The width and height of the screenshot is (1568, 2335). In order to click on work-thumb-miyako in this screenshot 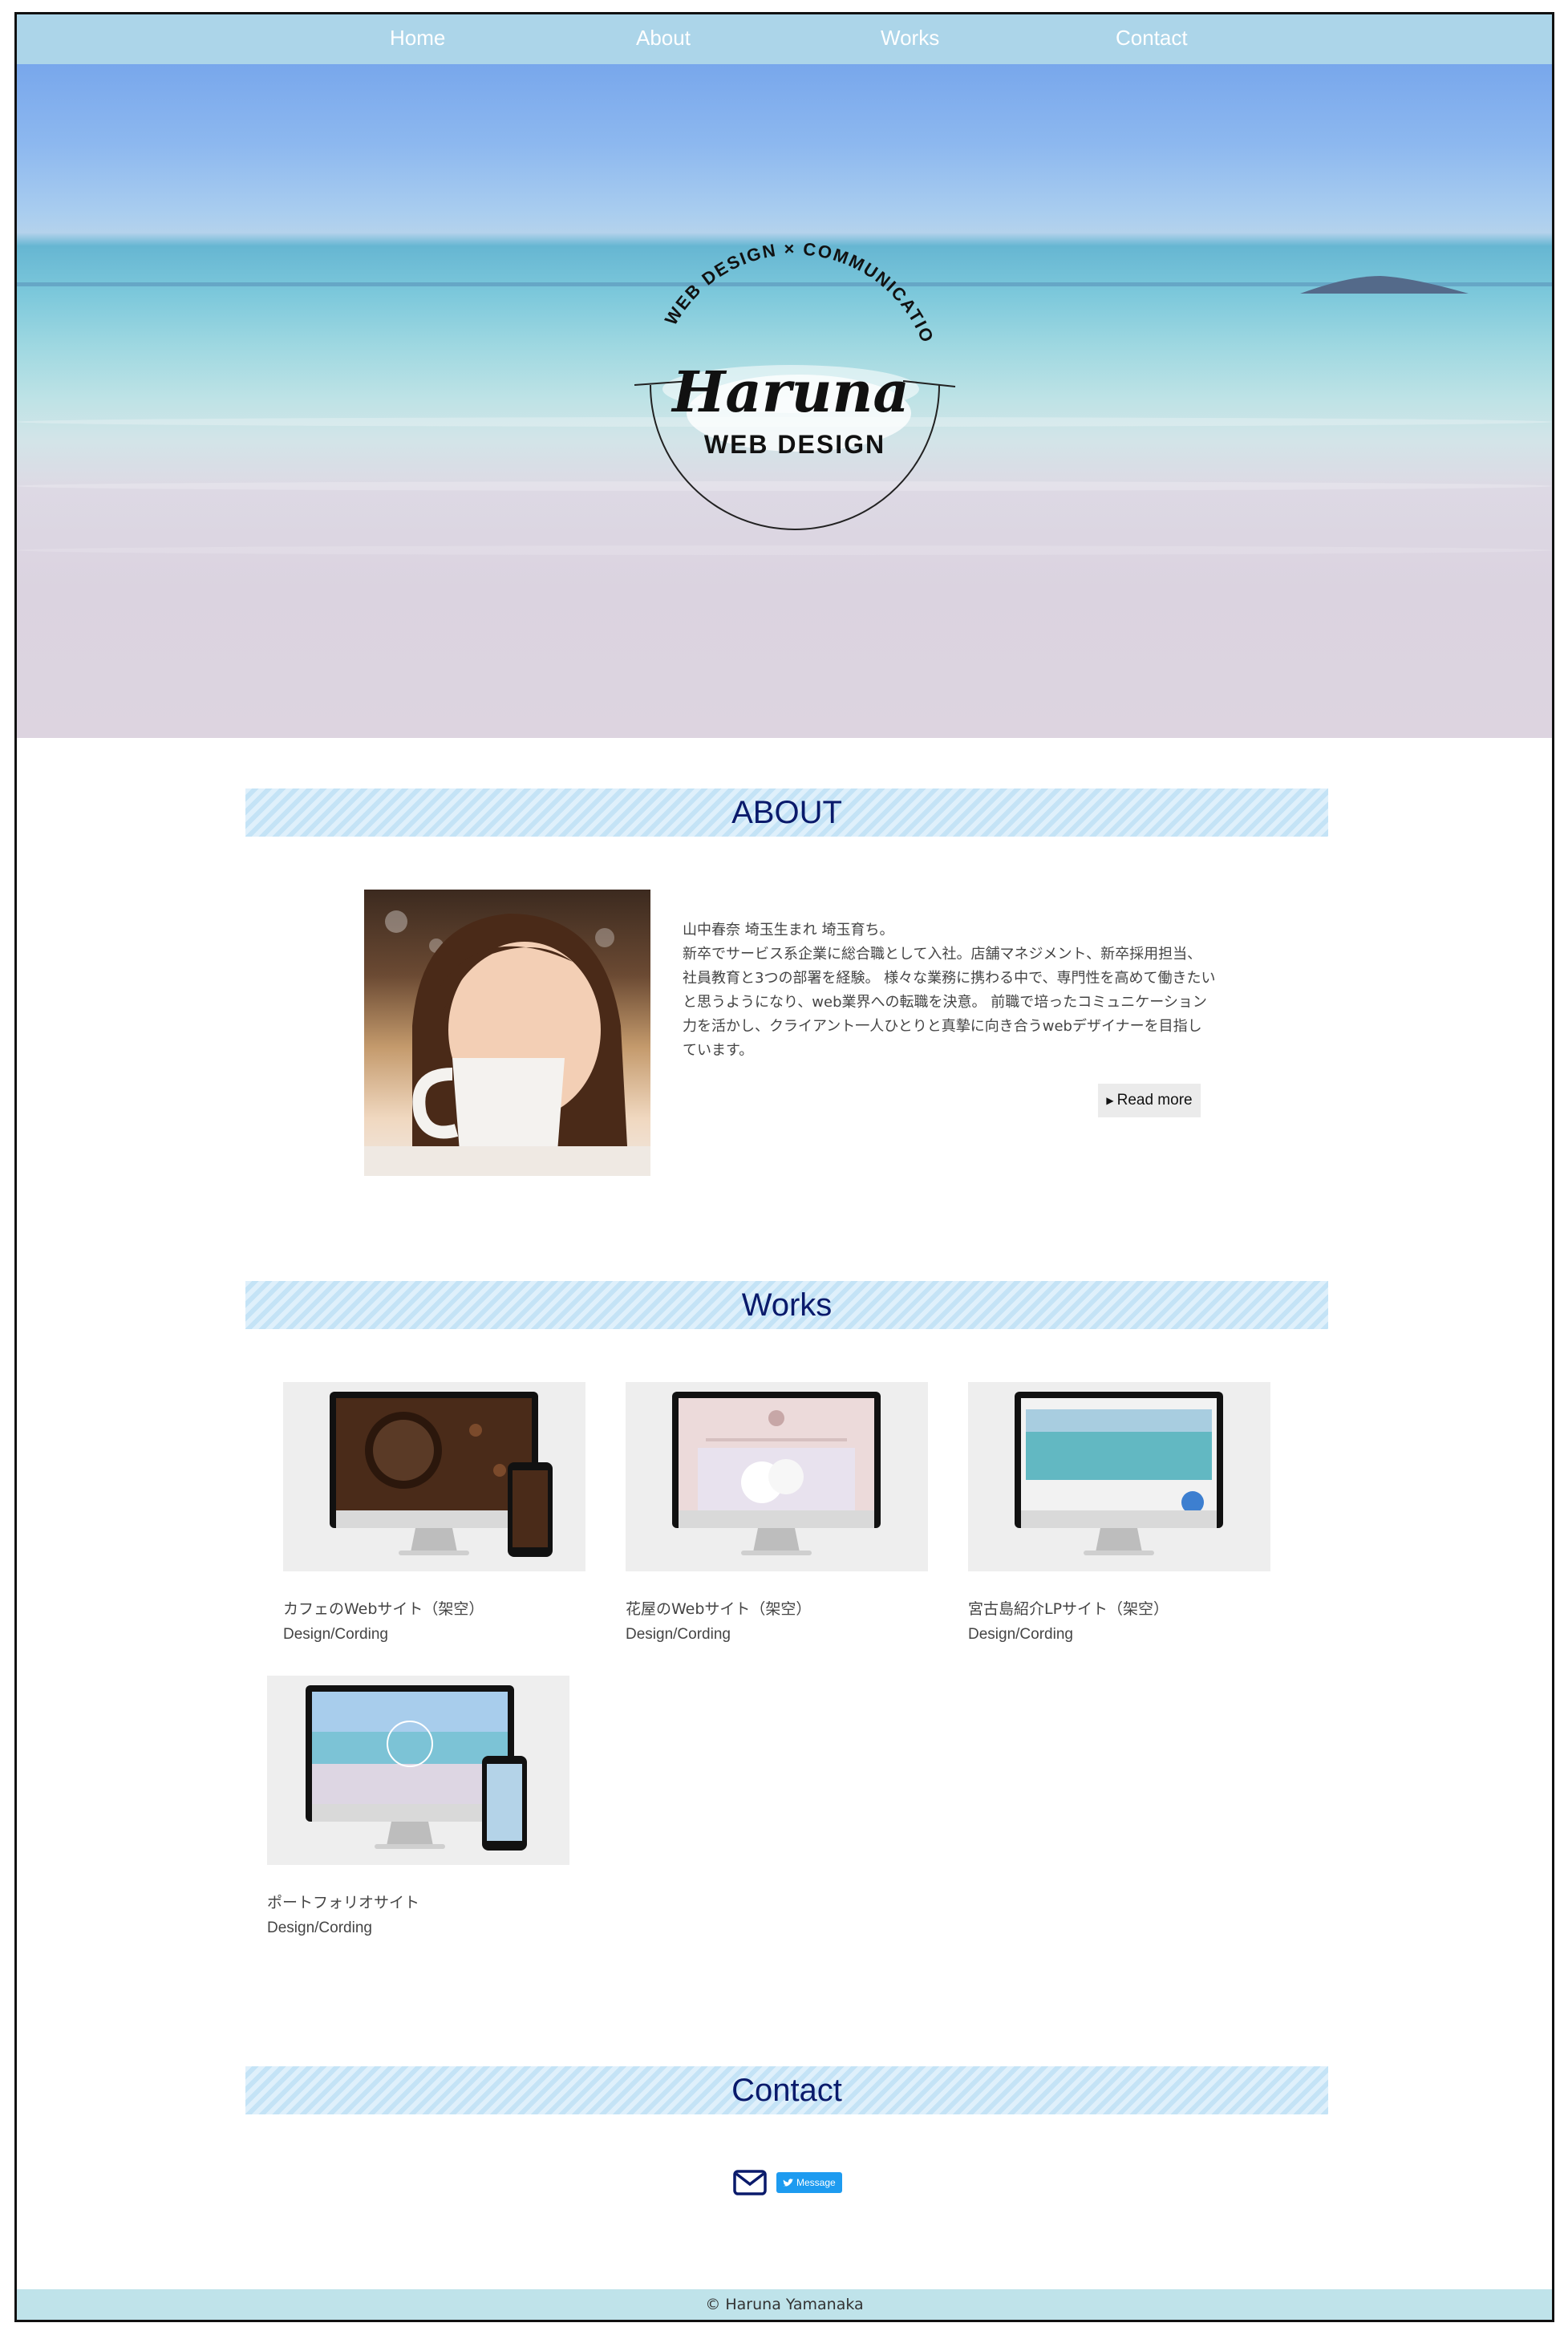, I will do `click(1119, 1476)`.